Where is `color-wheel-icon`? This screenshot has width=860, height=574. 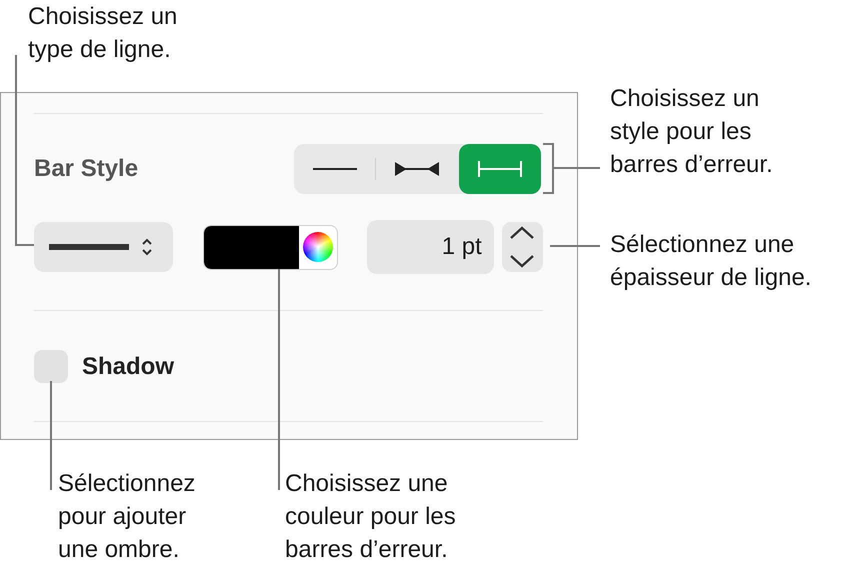 color-wheel-icon is located at coordinates (317, 247).